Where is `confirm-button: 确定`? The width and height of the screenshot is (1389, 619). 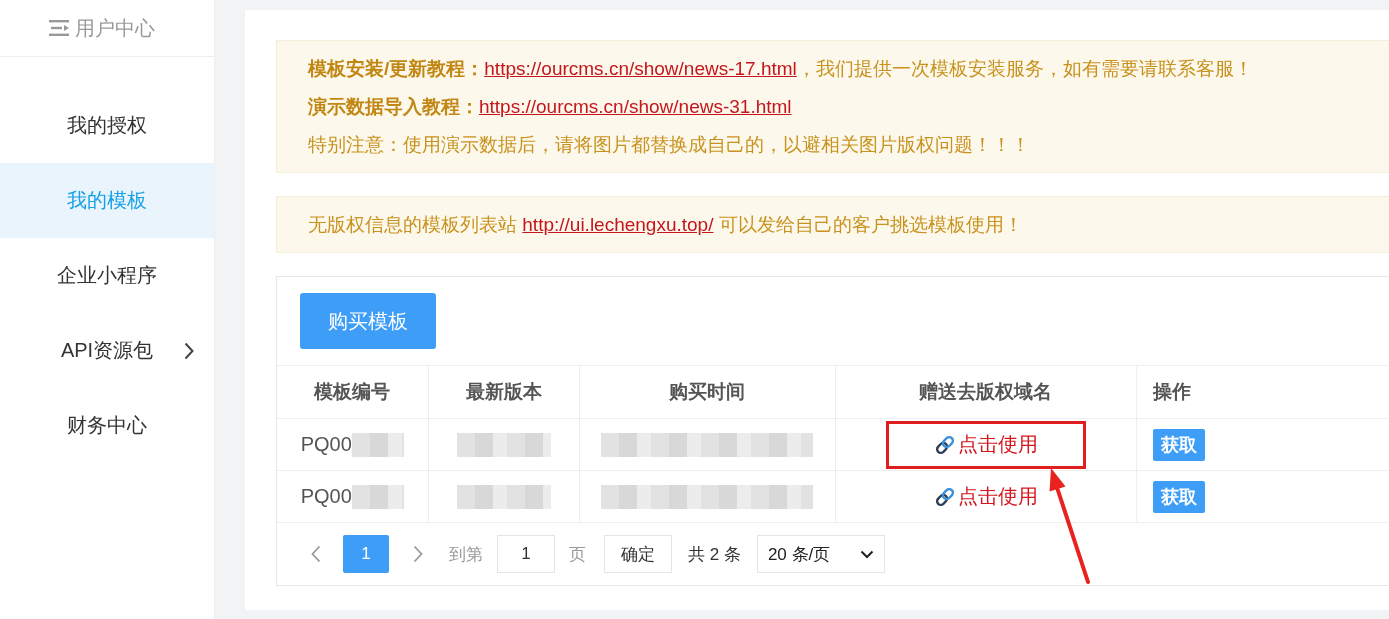 confirm-button: 确定 is located at coordinates (638, 554).